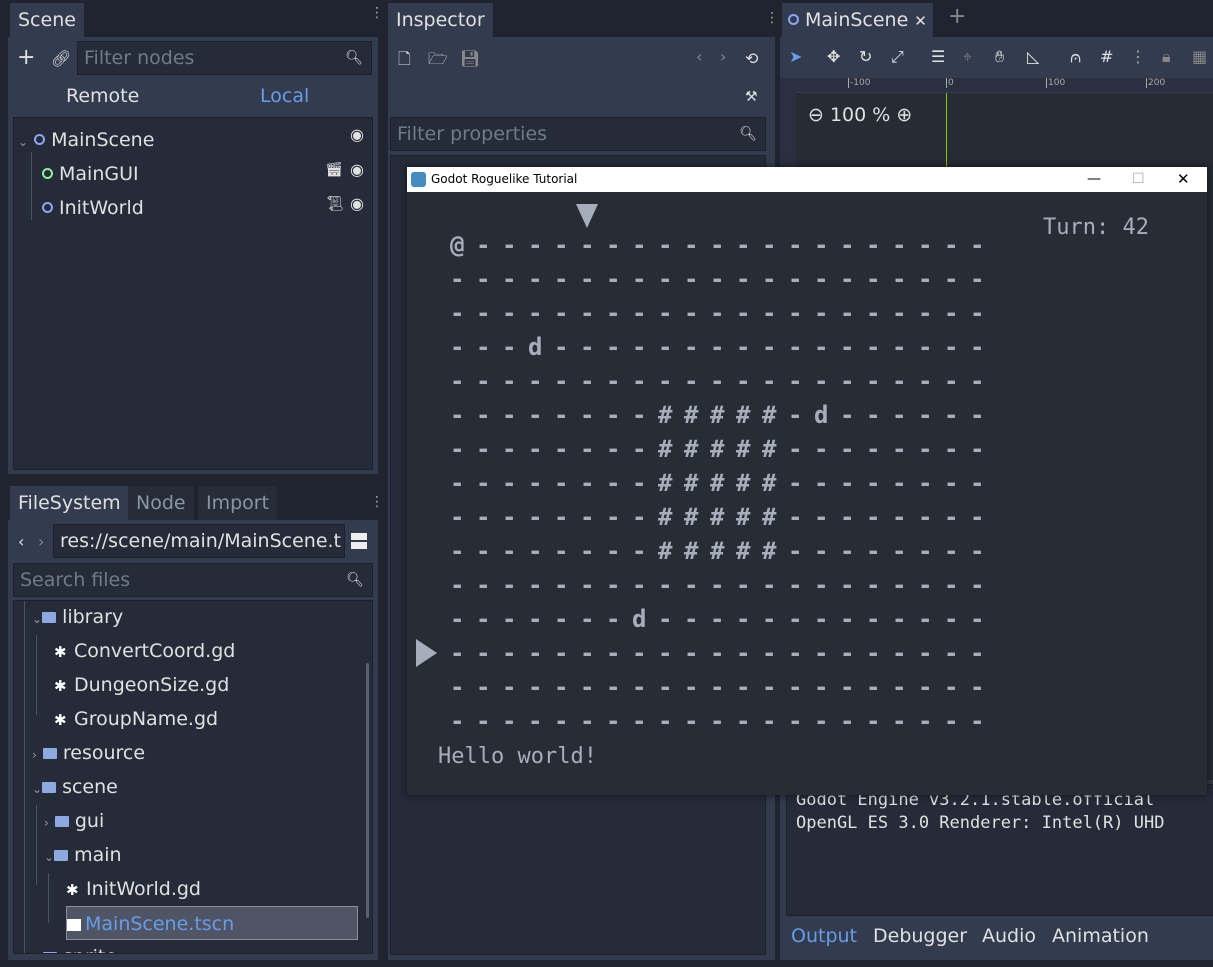  Describe the element at coordinates (334, 170) in the screenshot. I see `instanced-scene-icon: 🎬︎` at that location.